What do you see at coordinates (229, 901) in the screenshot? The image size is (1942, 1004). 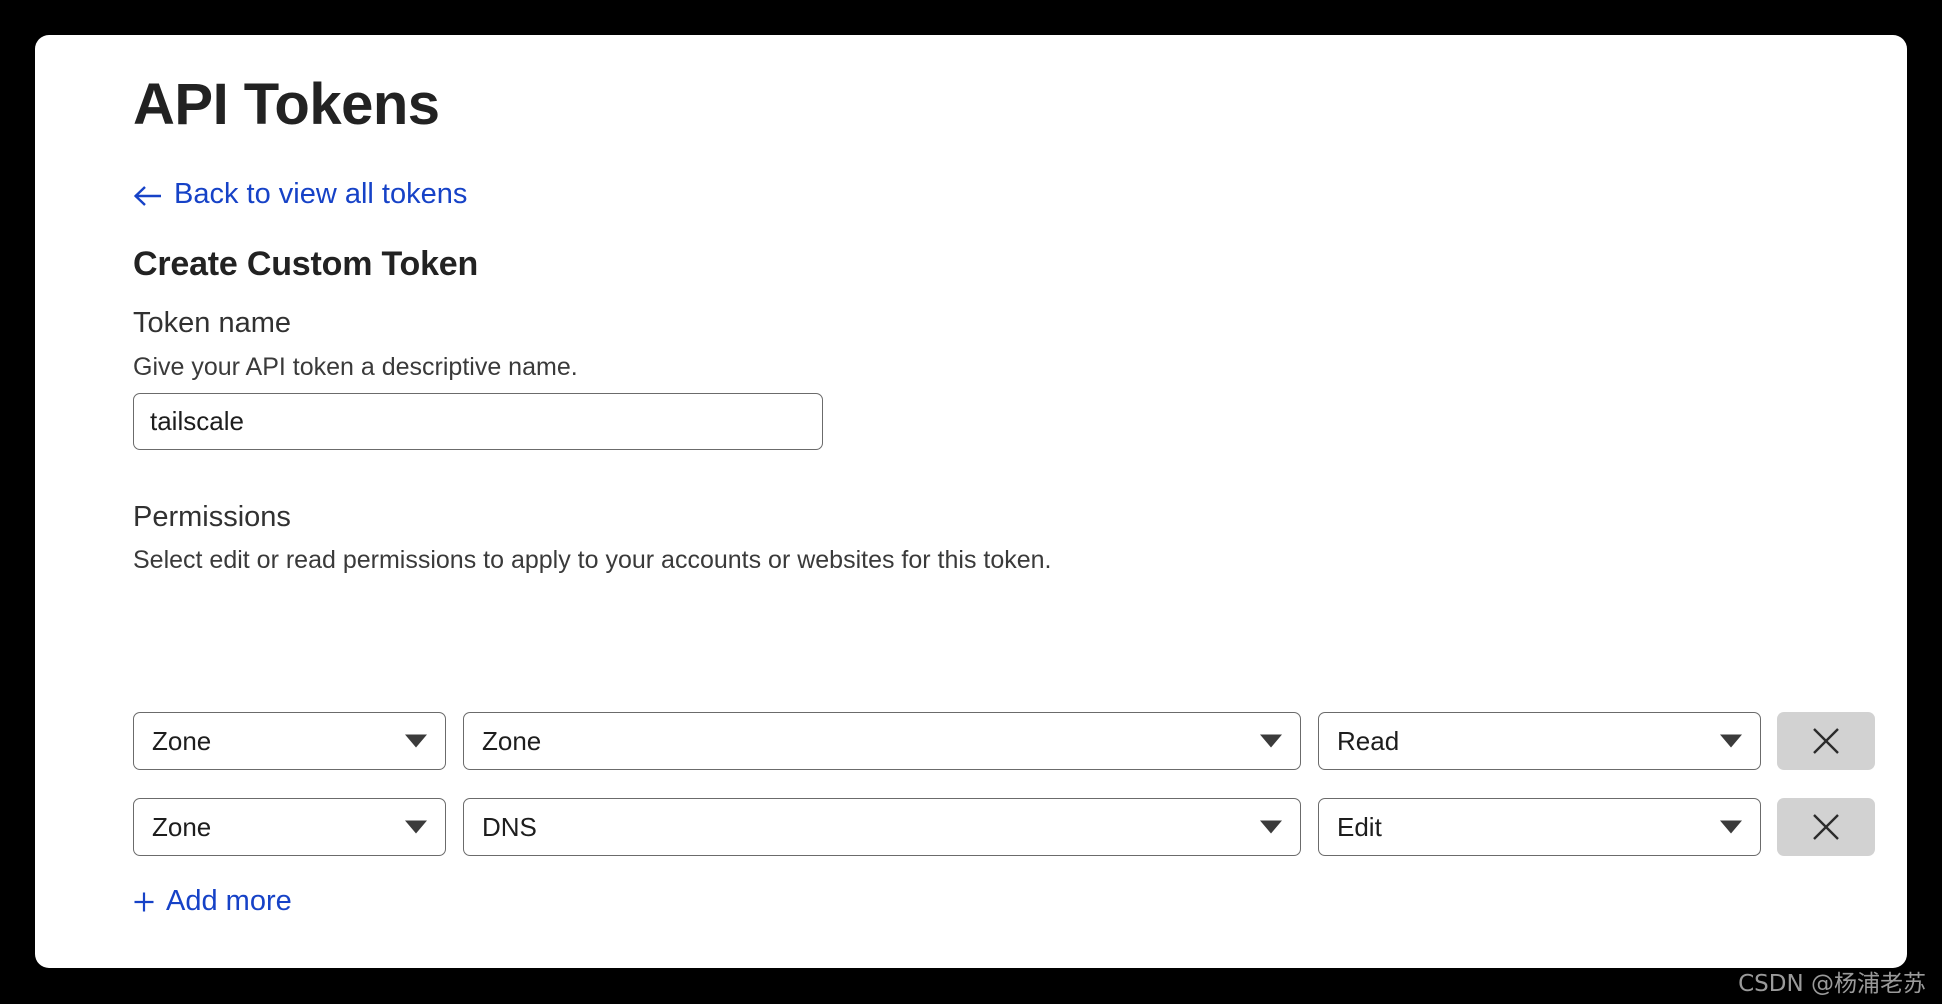 I see `add-more-label: Add more` at bounding box center [229, 901].